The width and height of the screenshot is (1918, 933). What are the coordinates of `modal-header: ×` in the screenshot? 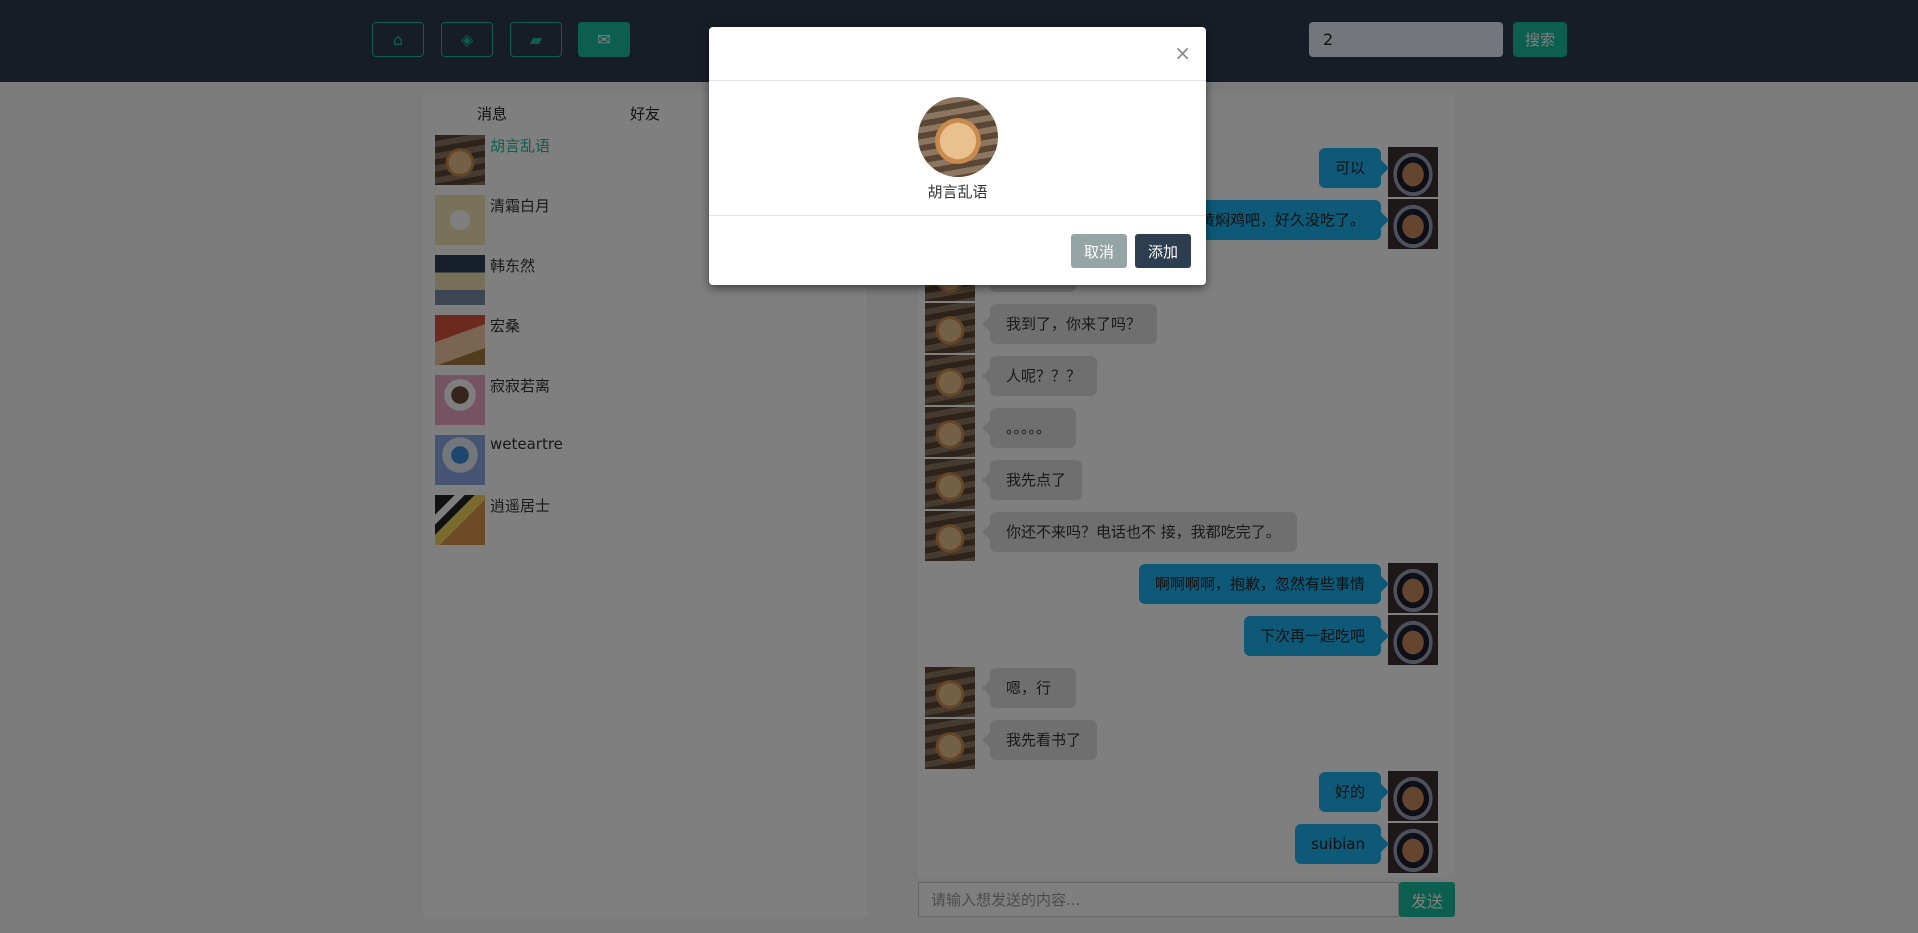 It's located at (957, 54).